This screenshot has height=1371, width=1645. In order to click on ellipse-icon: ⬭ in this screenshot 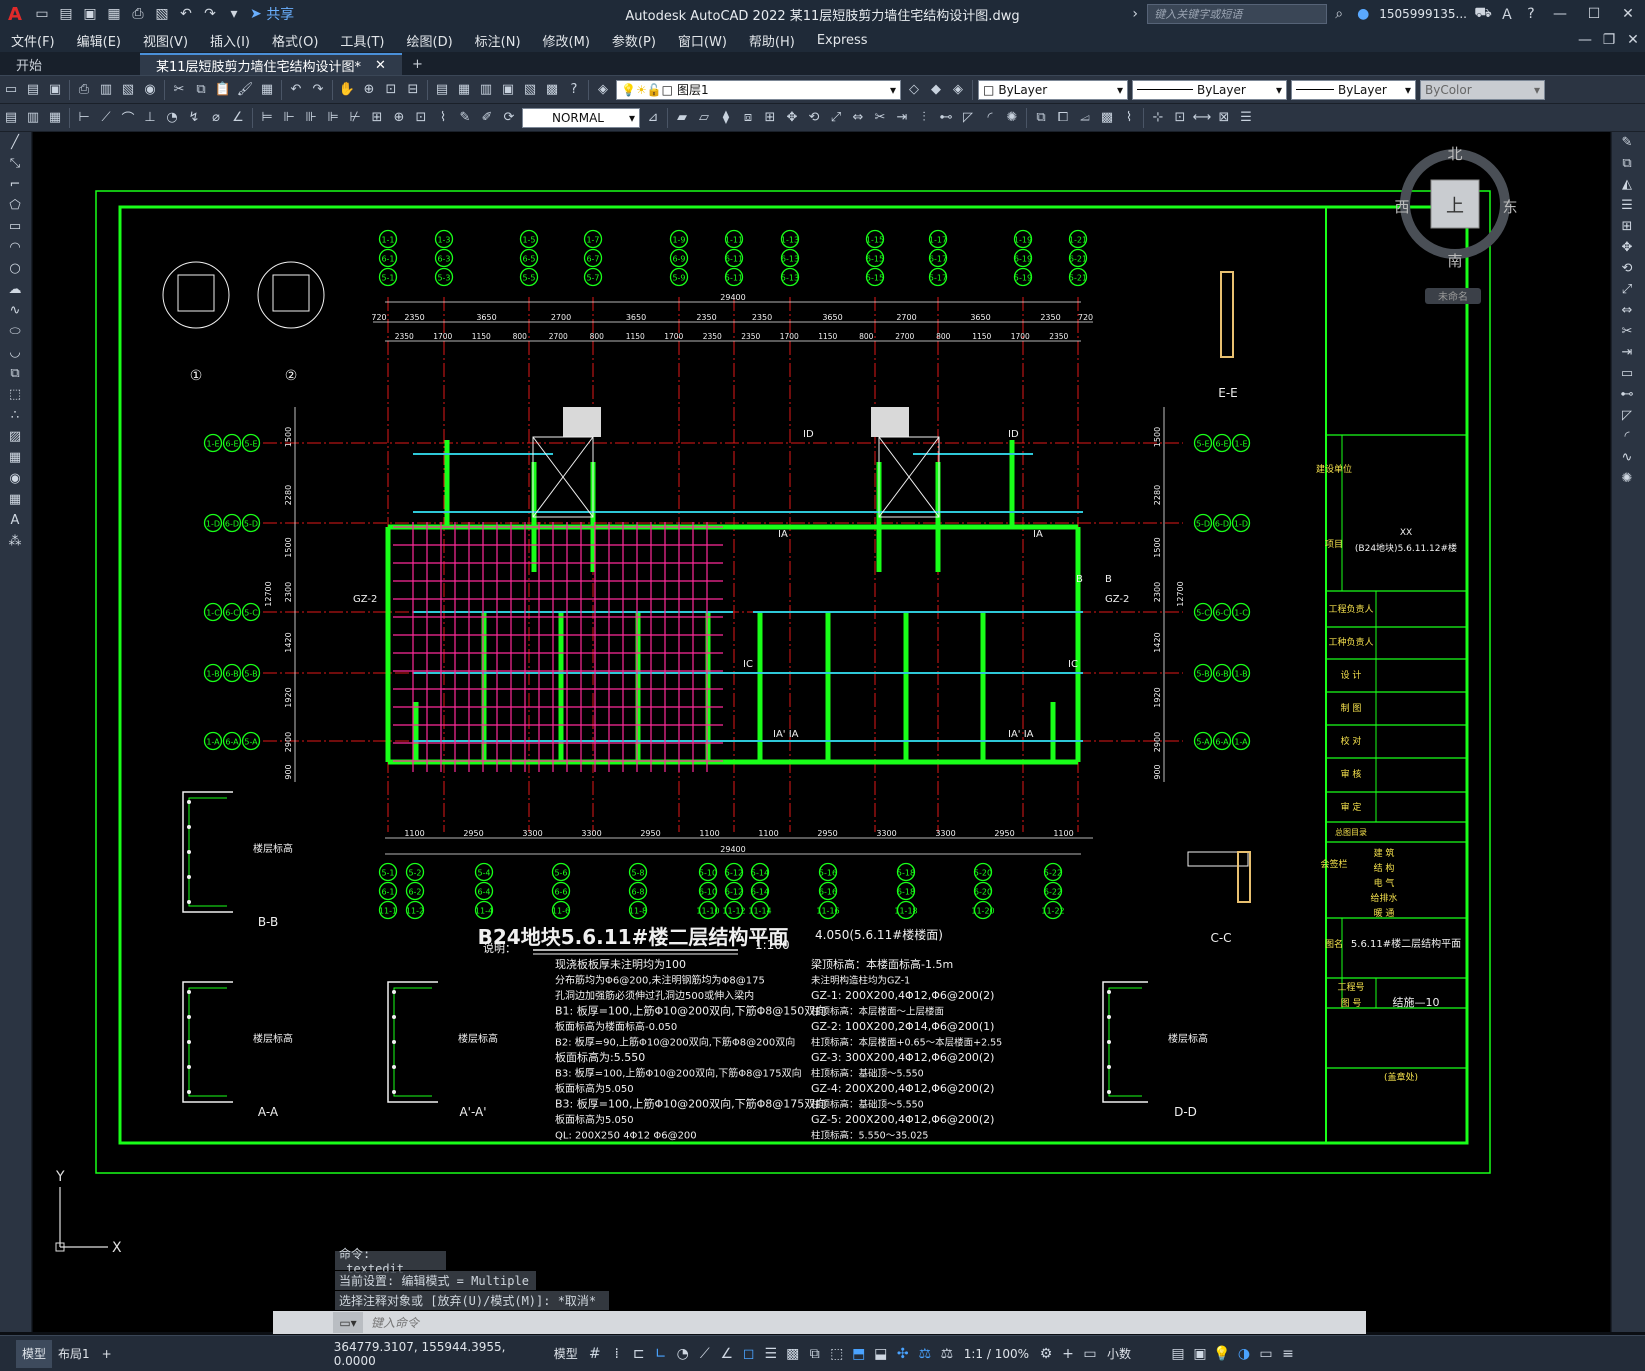, I will do `click(15, 331)`.